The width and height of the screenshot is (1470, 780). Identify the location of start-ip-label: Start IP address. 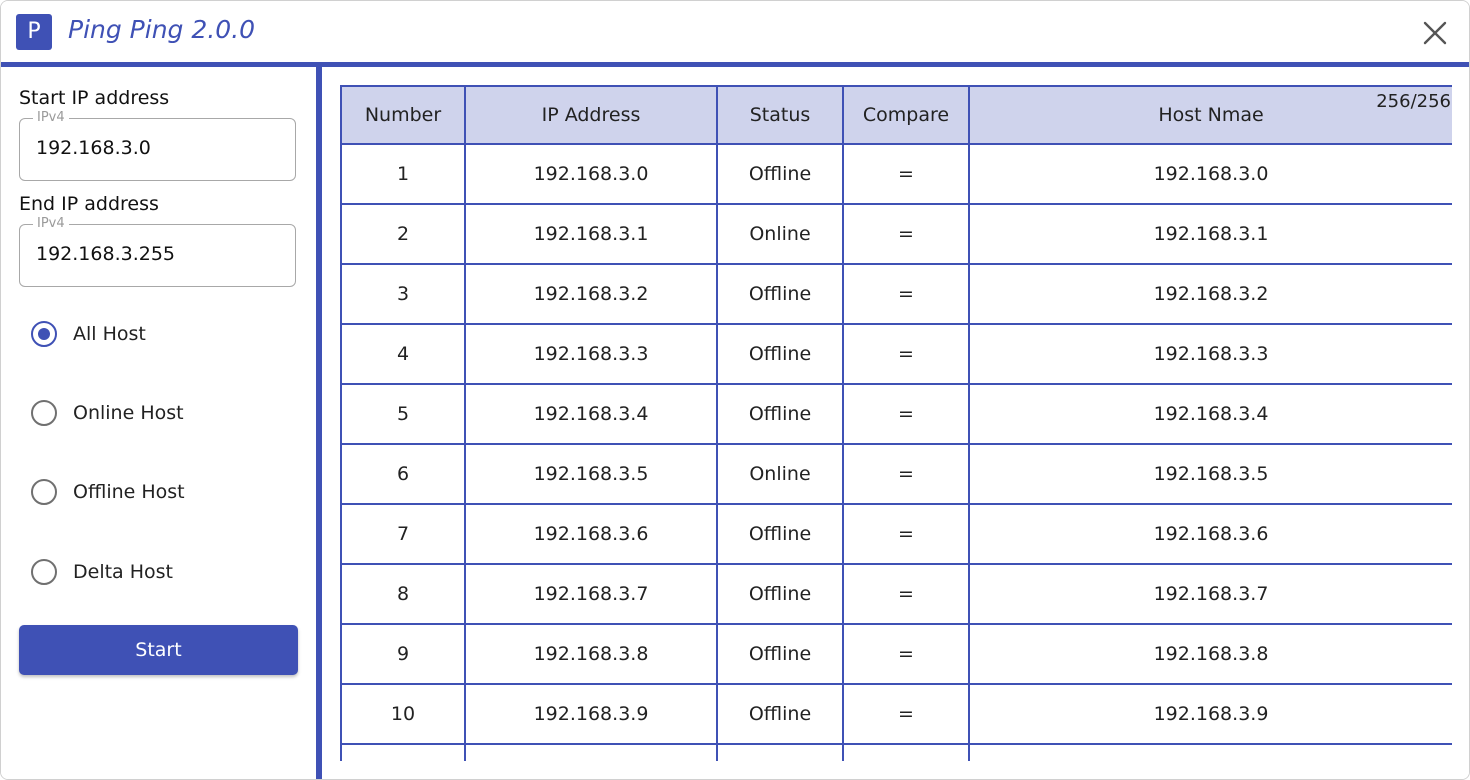
(94, 98).